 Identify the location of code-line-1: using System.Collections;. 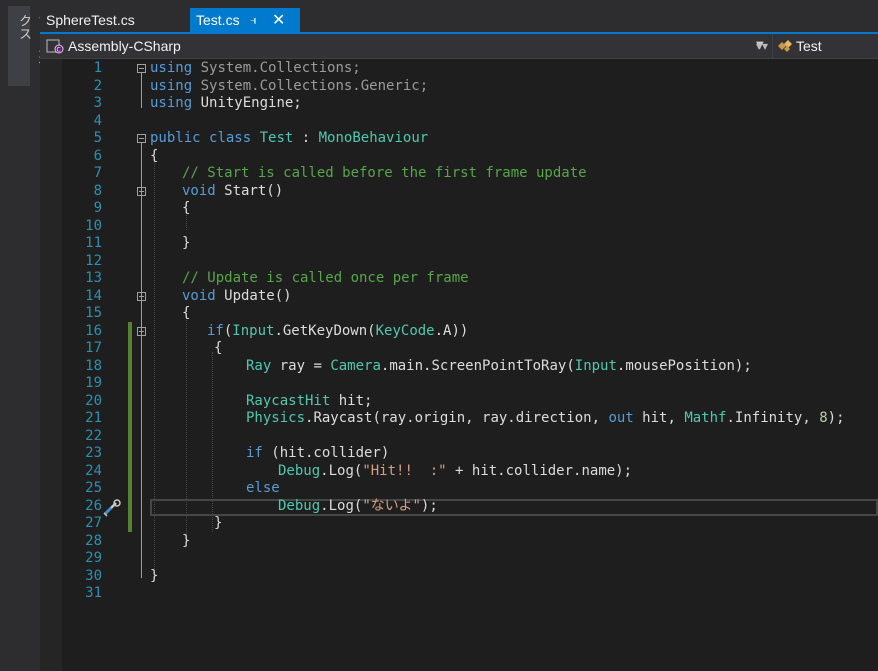
(255, 68).